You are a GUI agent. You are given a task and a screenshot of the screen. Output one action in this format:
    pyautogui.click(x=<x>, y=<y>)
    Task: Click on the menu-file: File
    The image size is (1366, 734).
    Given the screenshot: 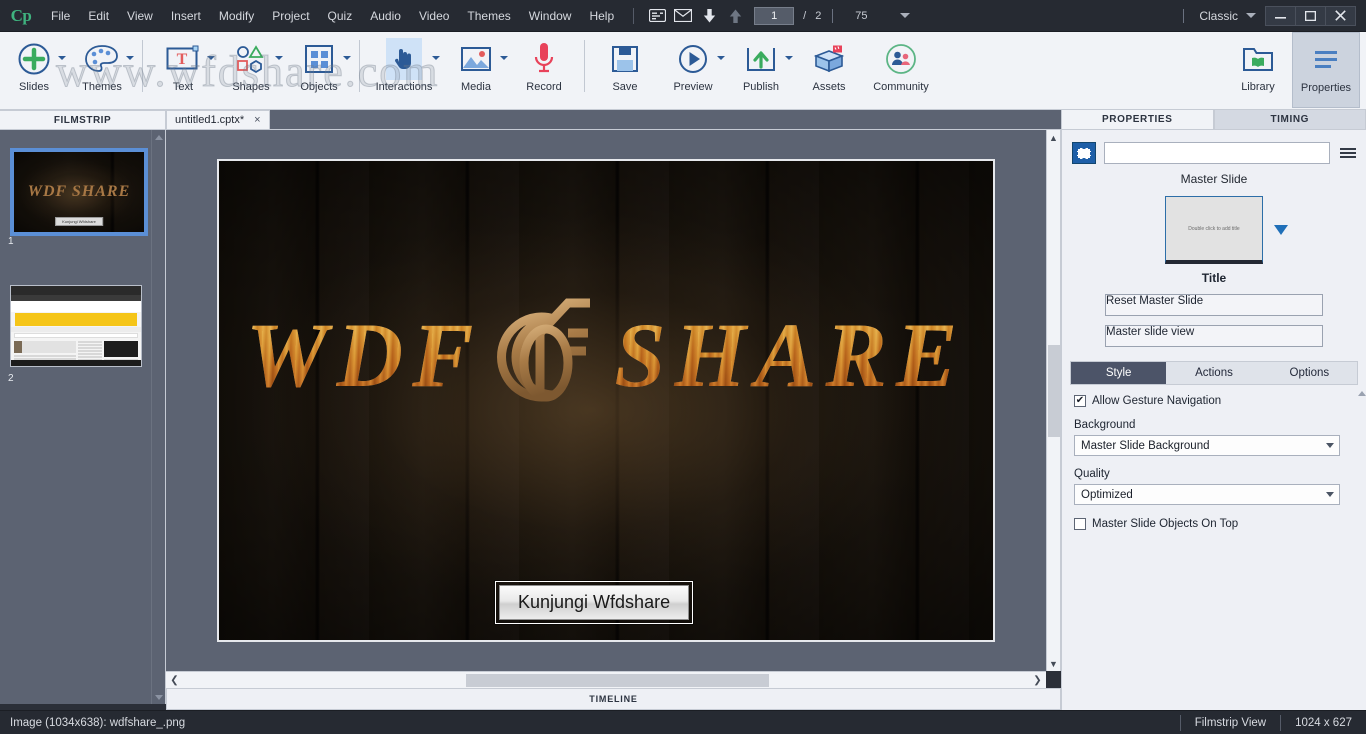 What is the action you would take?
    pyautogui.click(x=60, y=16)
    